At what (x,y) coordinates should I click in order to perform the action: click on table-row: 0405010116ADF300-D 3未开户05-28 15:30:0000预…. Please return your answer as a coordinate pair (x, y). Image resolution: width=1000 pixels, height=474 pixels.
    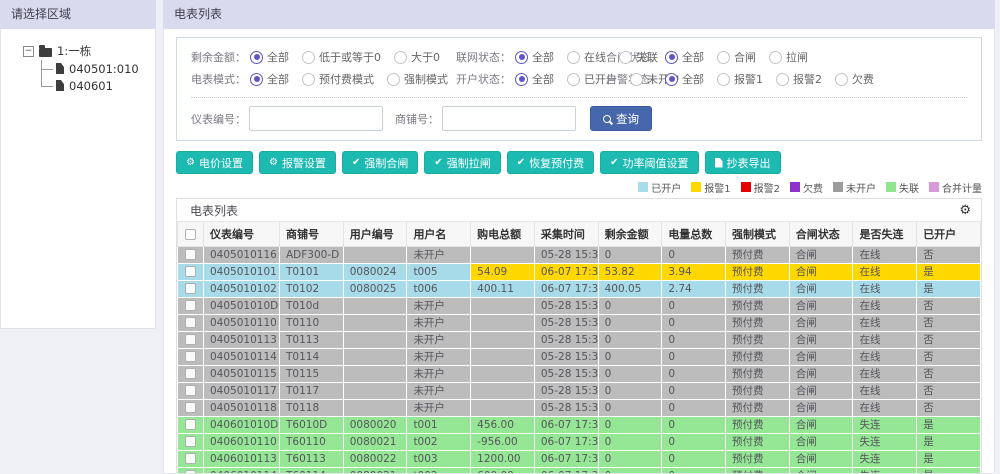
    Looking at the image, I should click on (579, 255).